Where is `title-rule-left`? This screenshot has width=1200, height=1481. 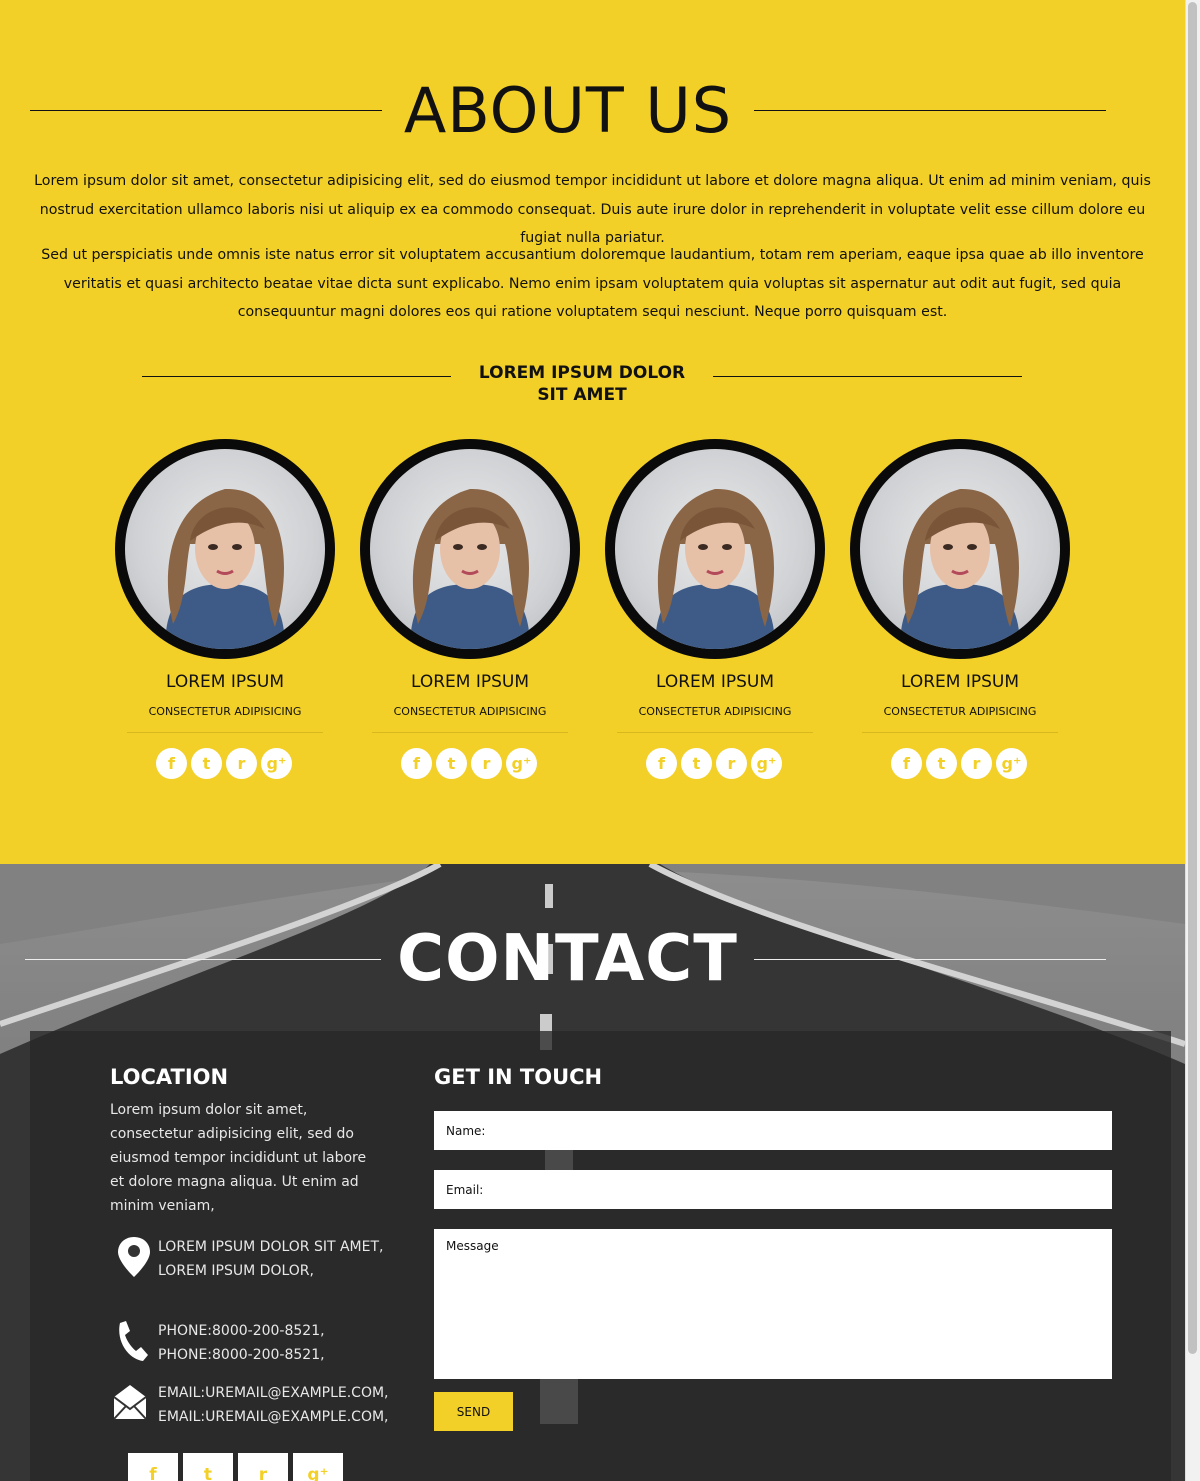
title-rule-left is located at coordinates (206, 110).